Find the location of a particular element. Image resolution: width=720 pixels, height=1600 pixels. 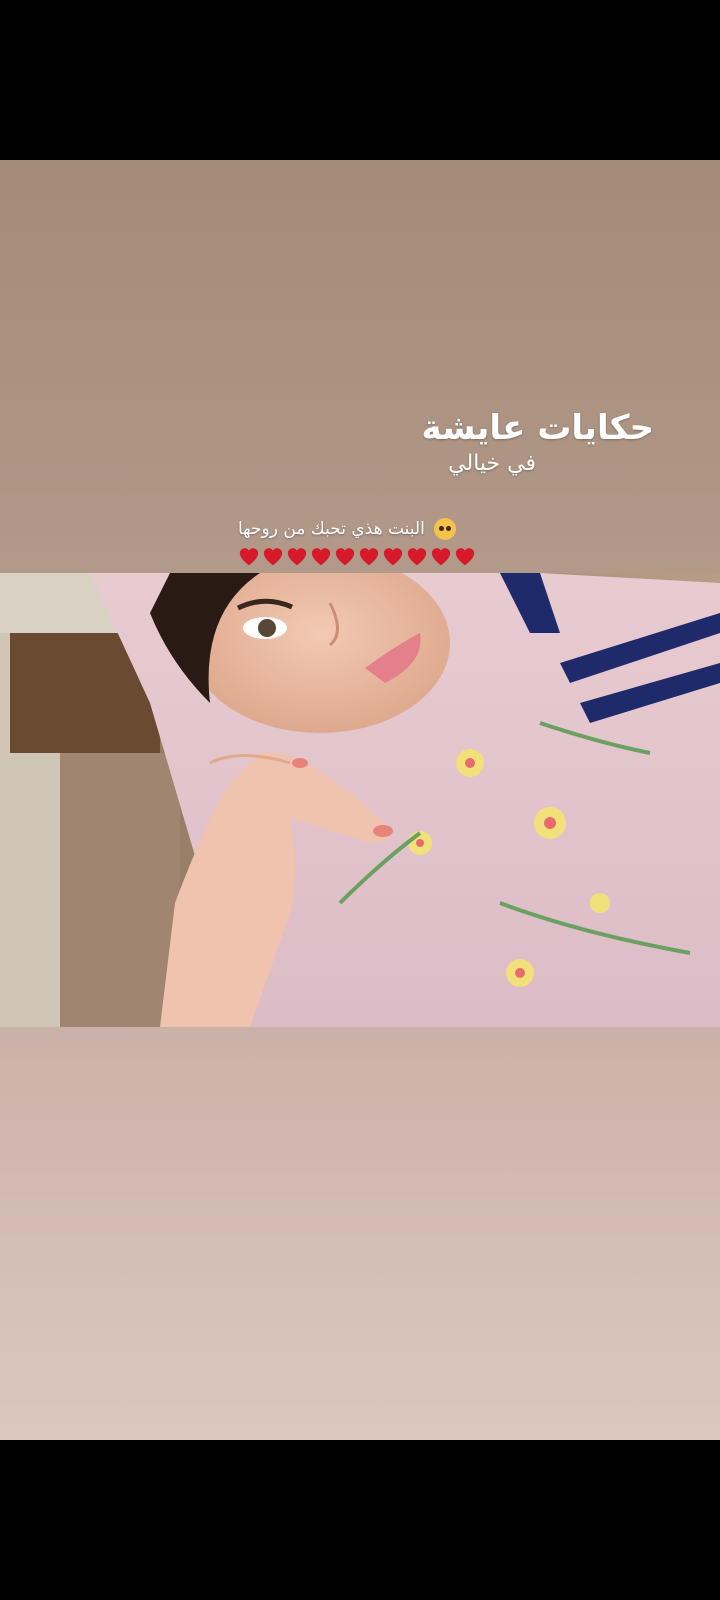

story-subtitle: في خيالي is located at coordinates (492, 463).